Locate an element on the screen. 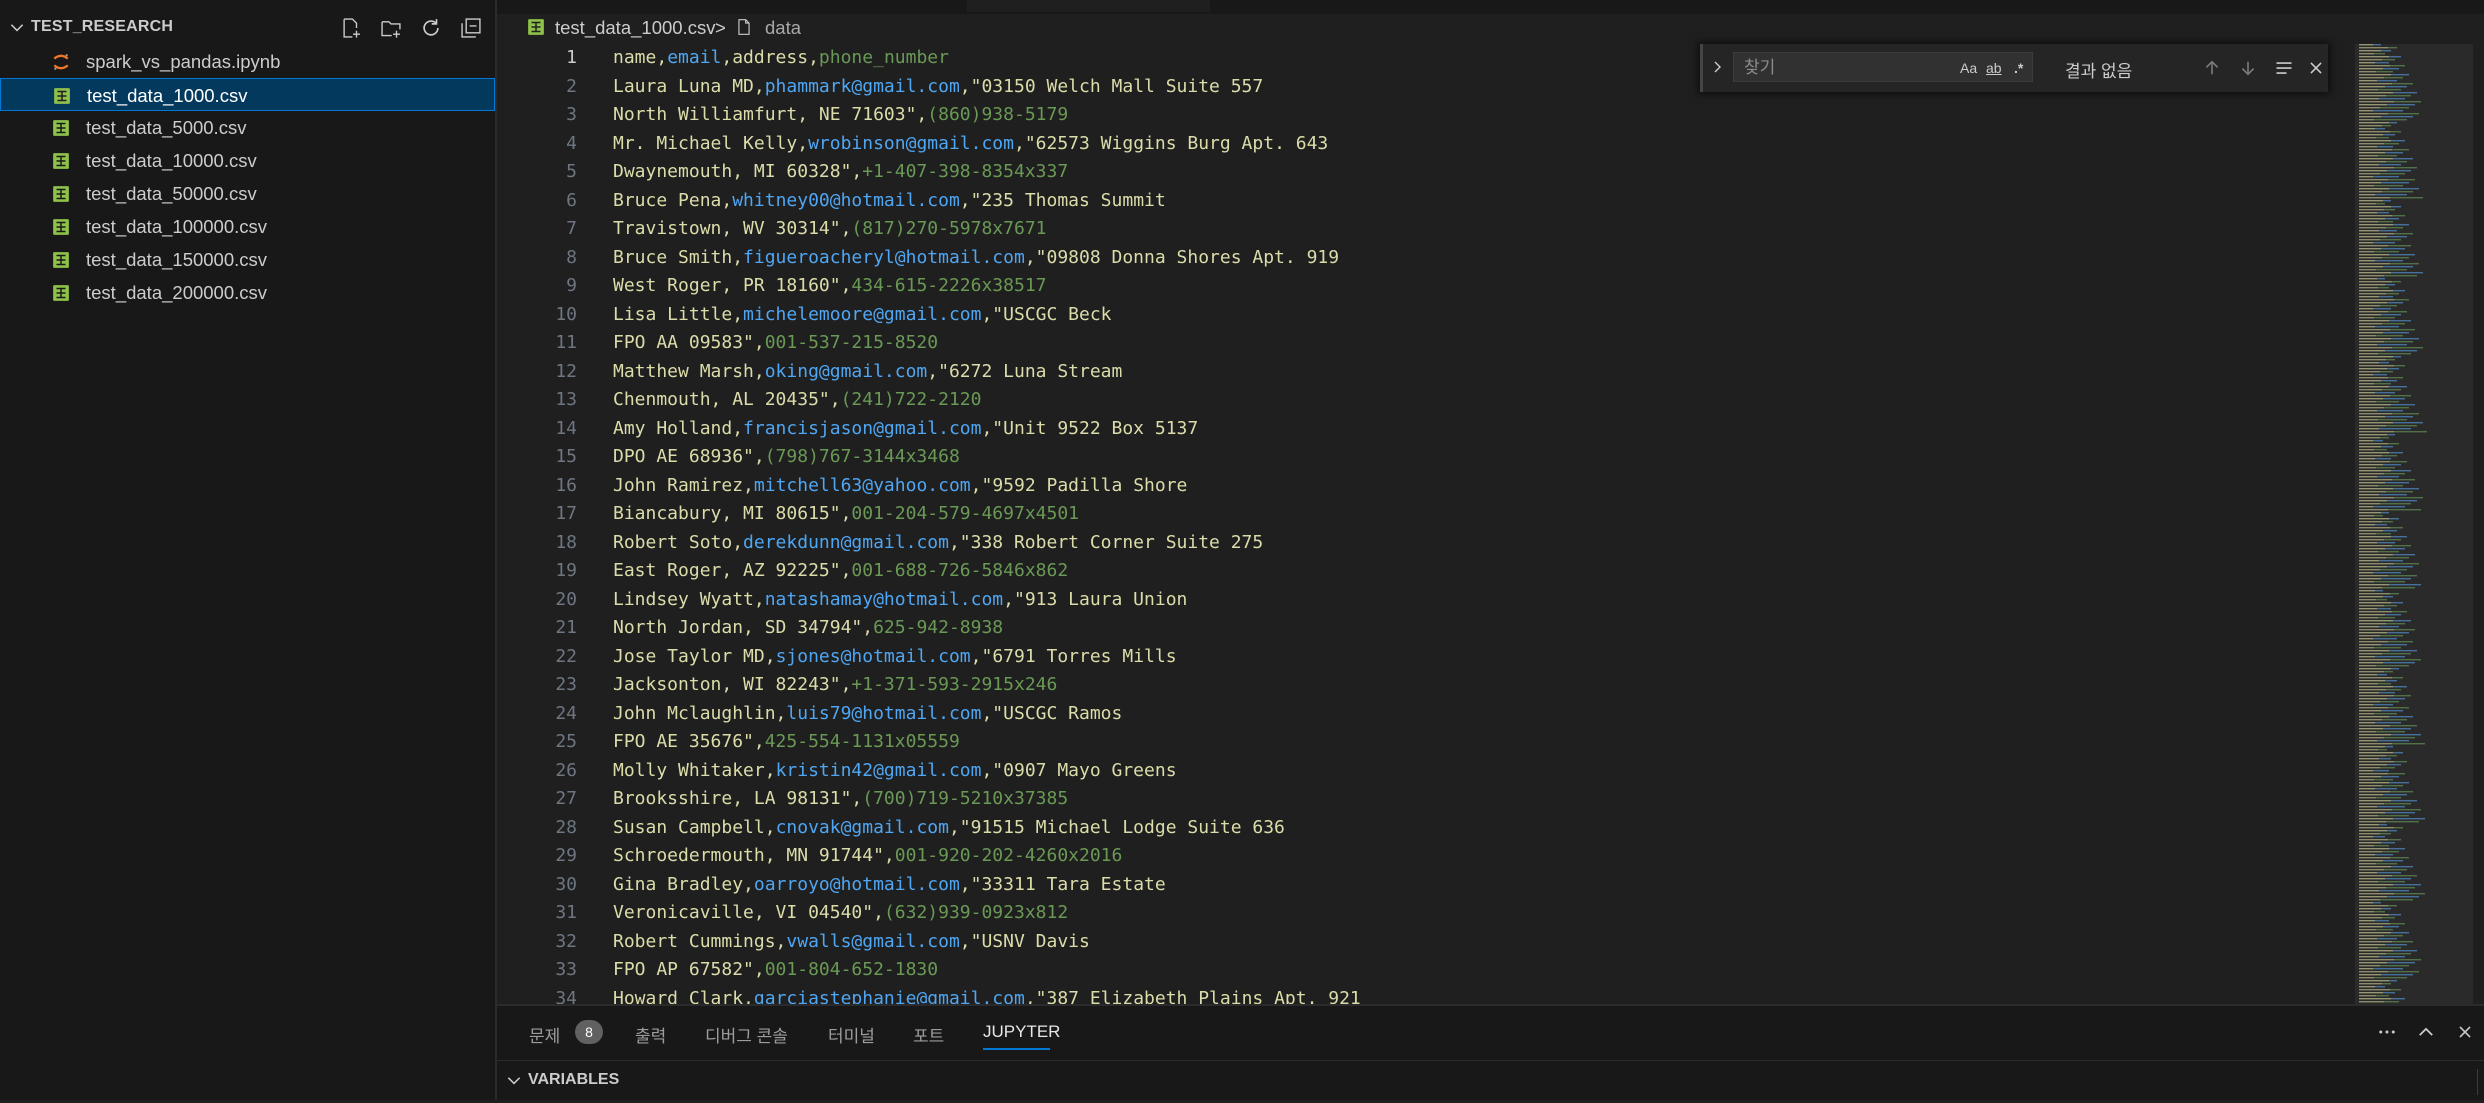  code-line: DPO AE 68936",(798)767-3144x3468 is located at coordinates (786, 457).